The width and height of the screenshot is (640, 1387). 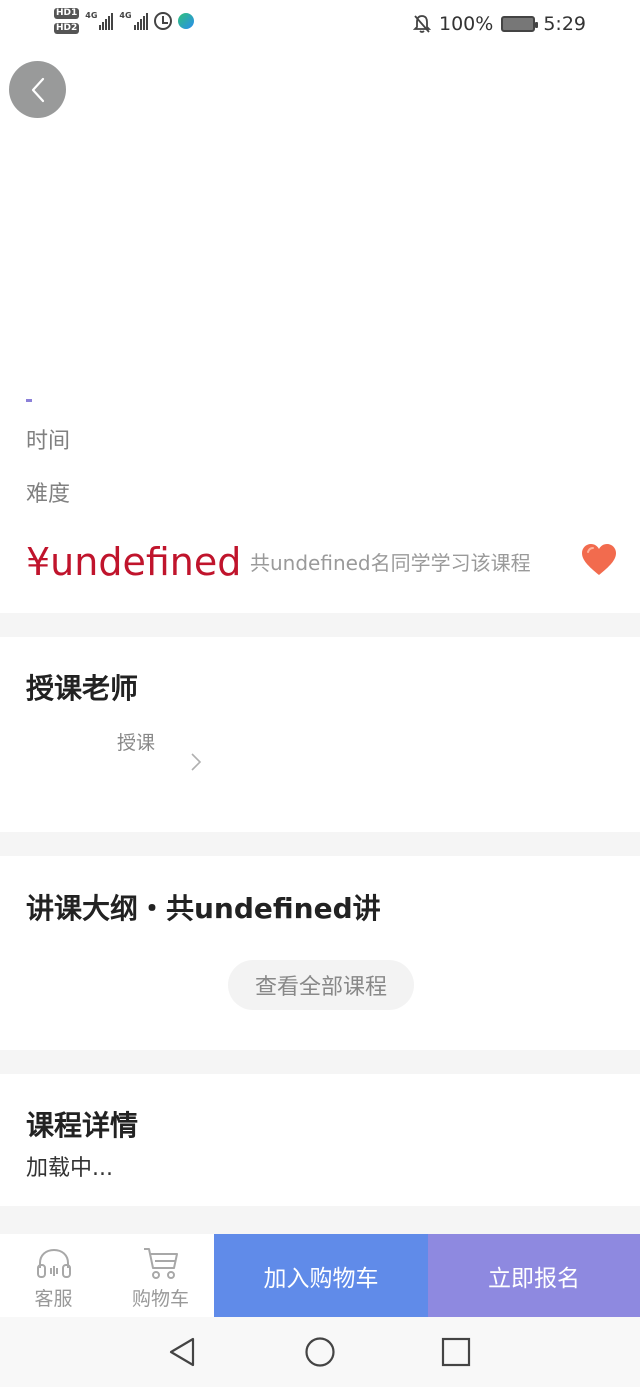 I want to click on battery-icon, so click(x=520, y=24).